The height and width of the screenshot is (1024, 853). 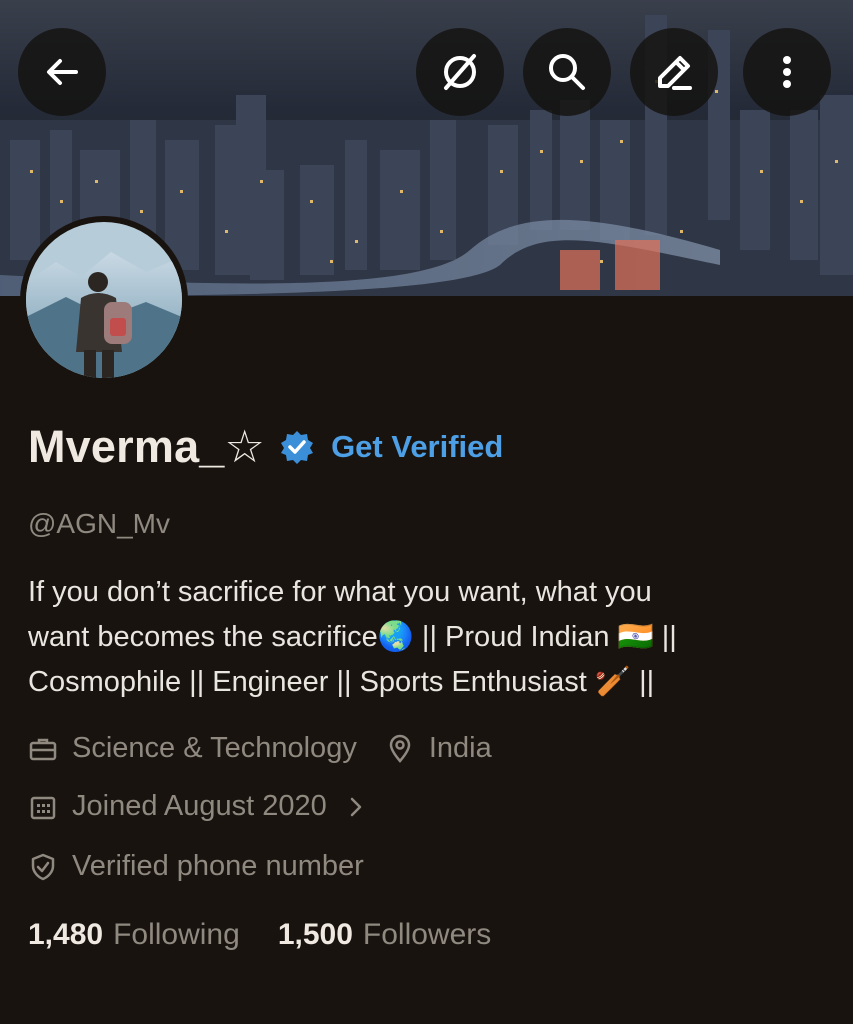 I want to click on more-options-button, so click(x=787, y=72).